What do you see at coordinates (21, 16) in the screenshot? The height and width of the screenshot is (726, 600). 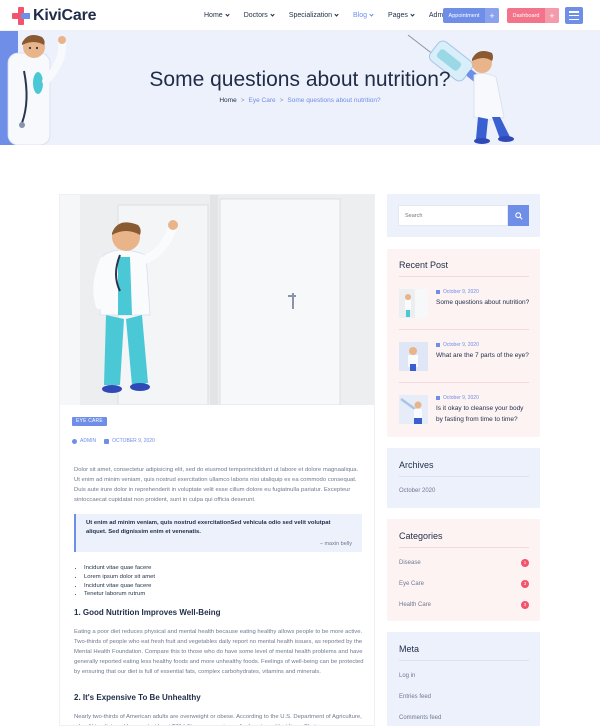 I see `logo-cross-icon` at bounding box center [21, 16].